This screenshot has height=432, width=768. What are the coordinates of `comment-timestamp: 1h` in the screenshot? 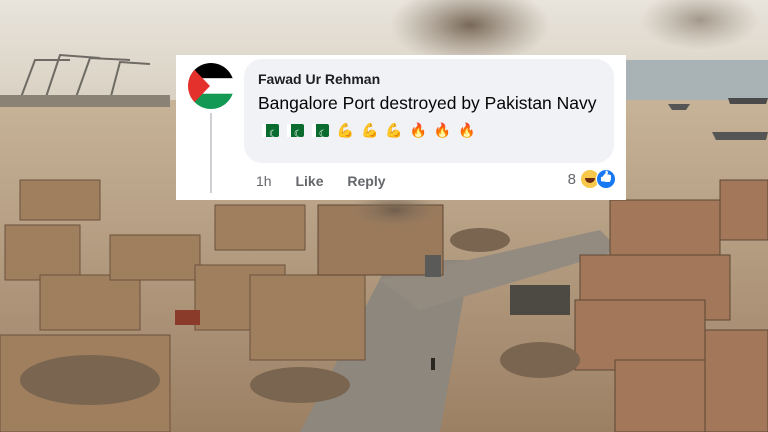 It's located at (264, 181).